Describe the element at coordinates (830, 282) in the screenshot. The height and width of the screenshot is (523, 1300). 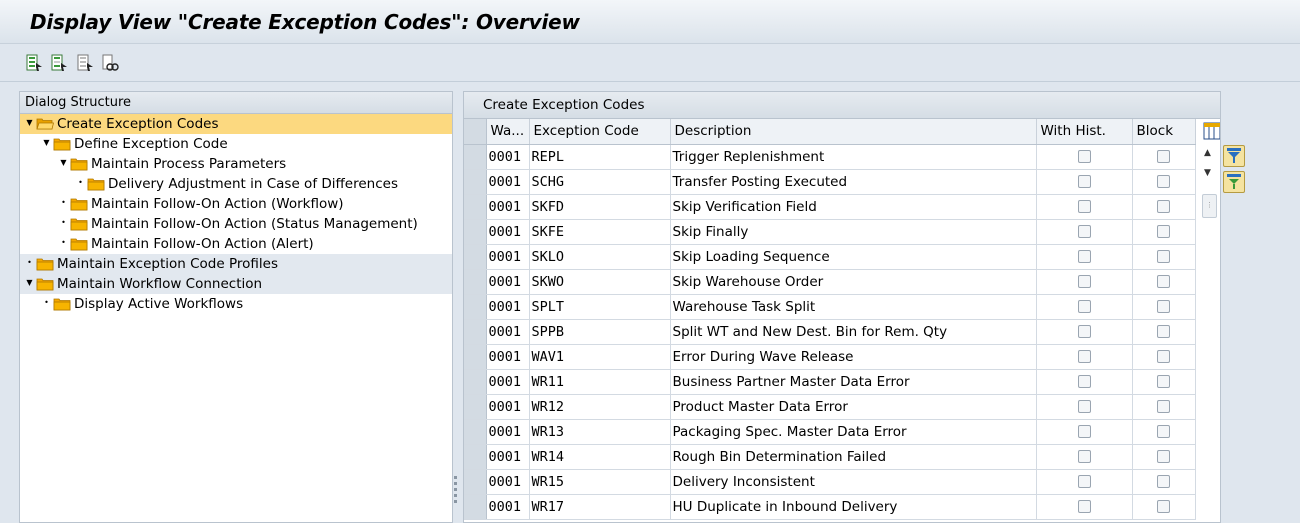
I see `table-row: 0001 SKWO Skip Warehouse Order` at that location.